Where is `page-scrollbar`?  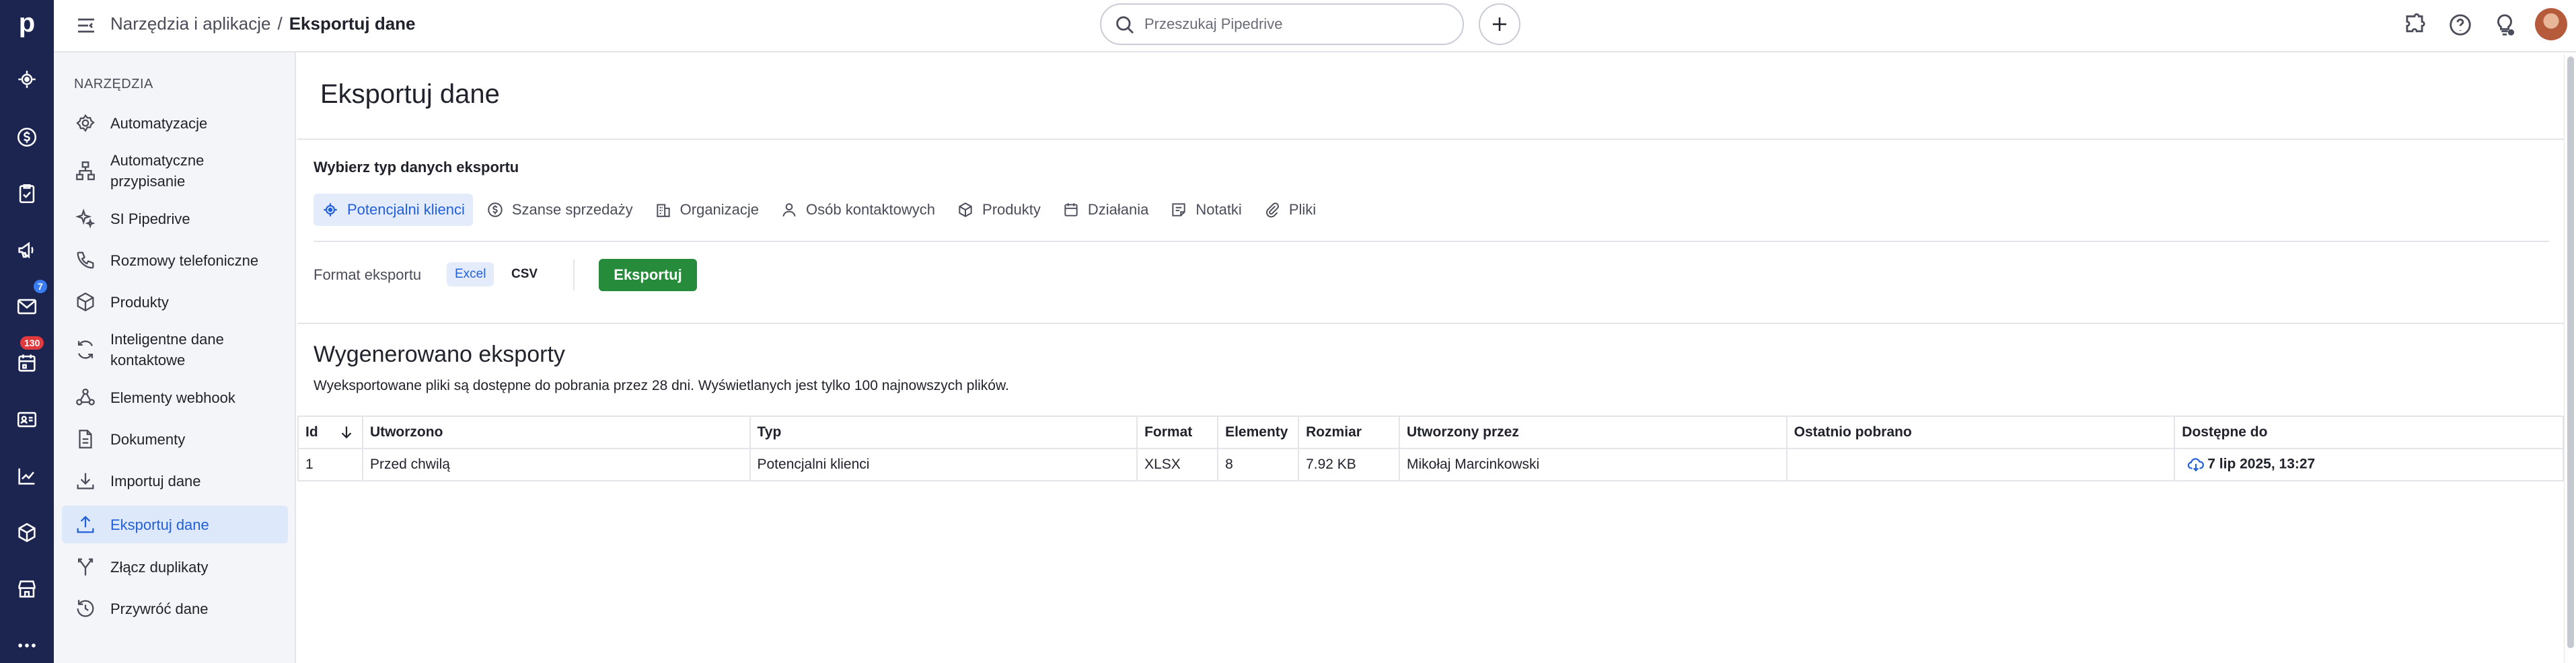 page-scrollbar is located at coordinates (2570, 359).